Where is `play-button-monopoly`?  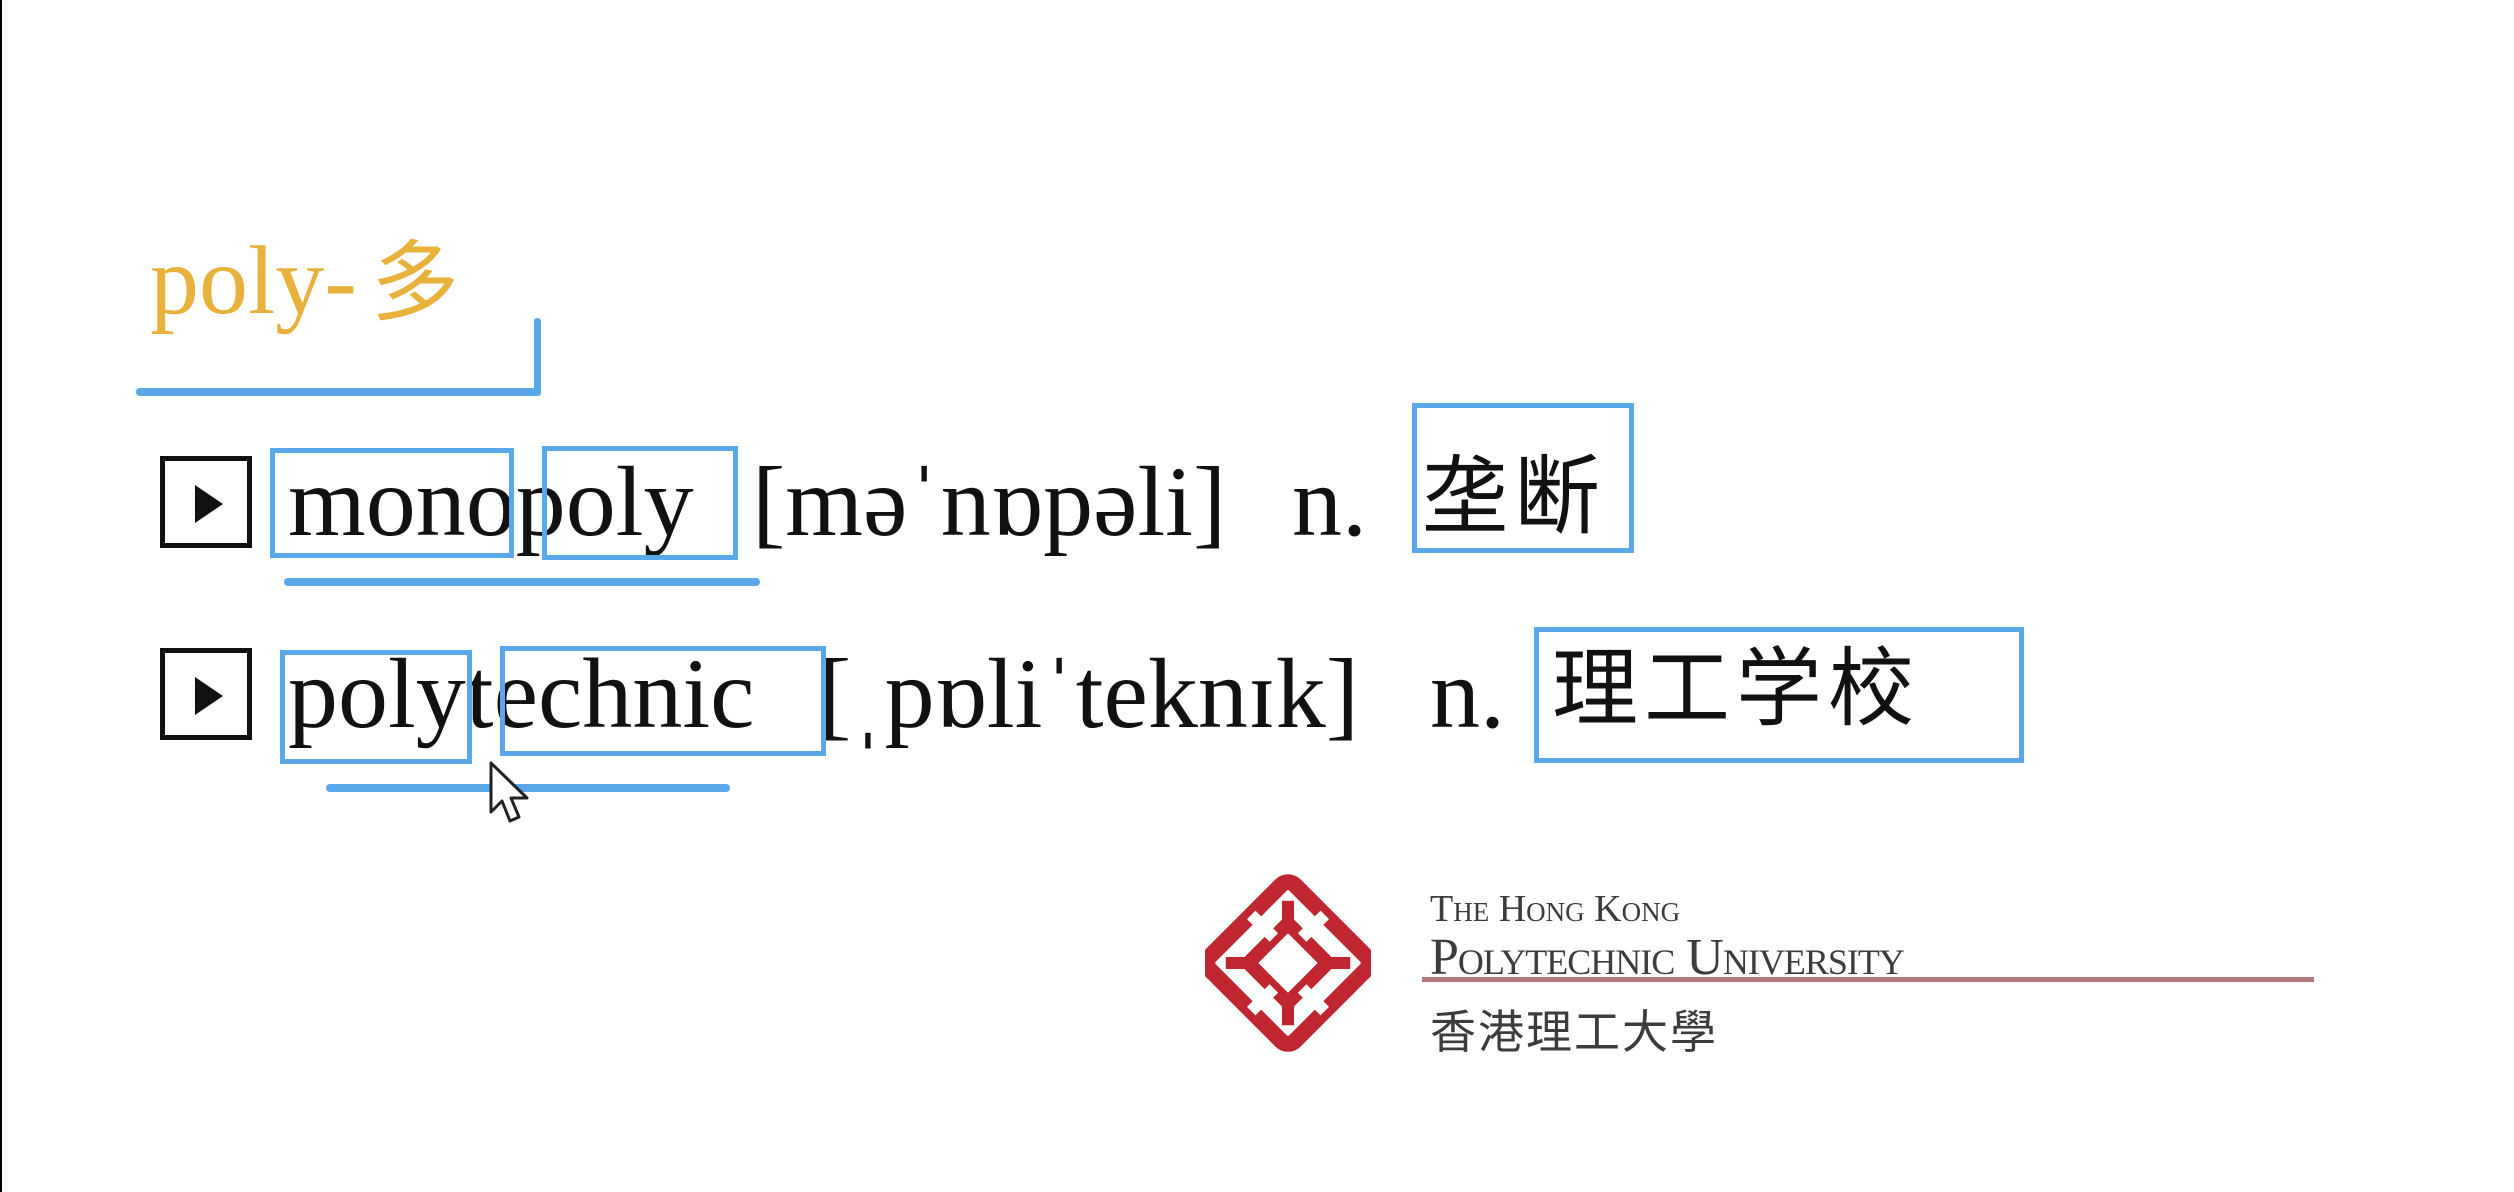 play-button-monopoly is located at coordinates (206, 502).